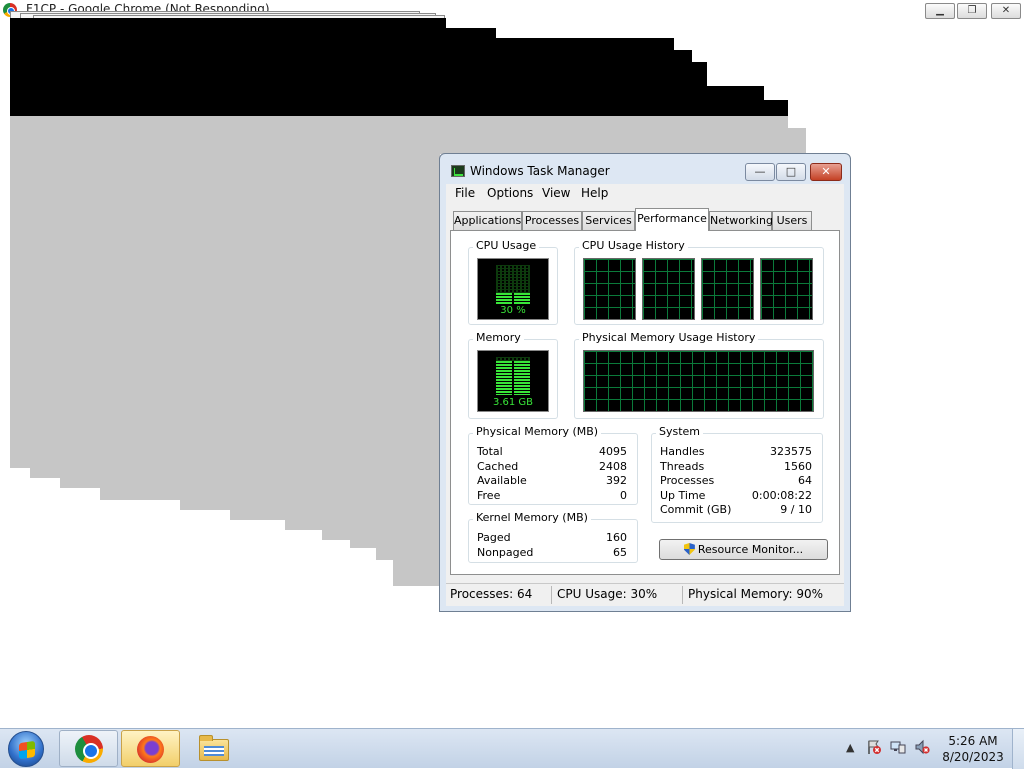 The height and width of the screenshot is (769, 1024). What do you see at coordinates (645, 169) in the screenshot?
I see `task-manager-title-bar: Windows Task Manager — □ ✕` at bounding box center [645, 169].